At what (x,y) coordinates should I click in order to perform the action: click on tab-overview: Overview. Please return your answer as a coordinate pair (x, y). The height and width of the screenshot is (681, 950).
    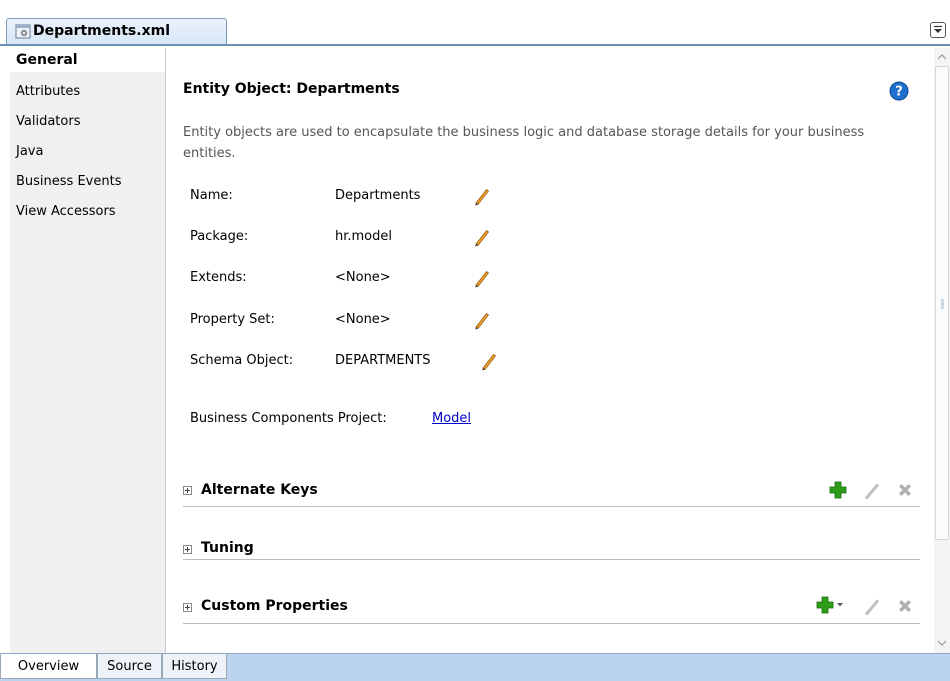
    Looking at the image, I should click on (48, 666).